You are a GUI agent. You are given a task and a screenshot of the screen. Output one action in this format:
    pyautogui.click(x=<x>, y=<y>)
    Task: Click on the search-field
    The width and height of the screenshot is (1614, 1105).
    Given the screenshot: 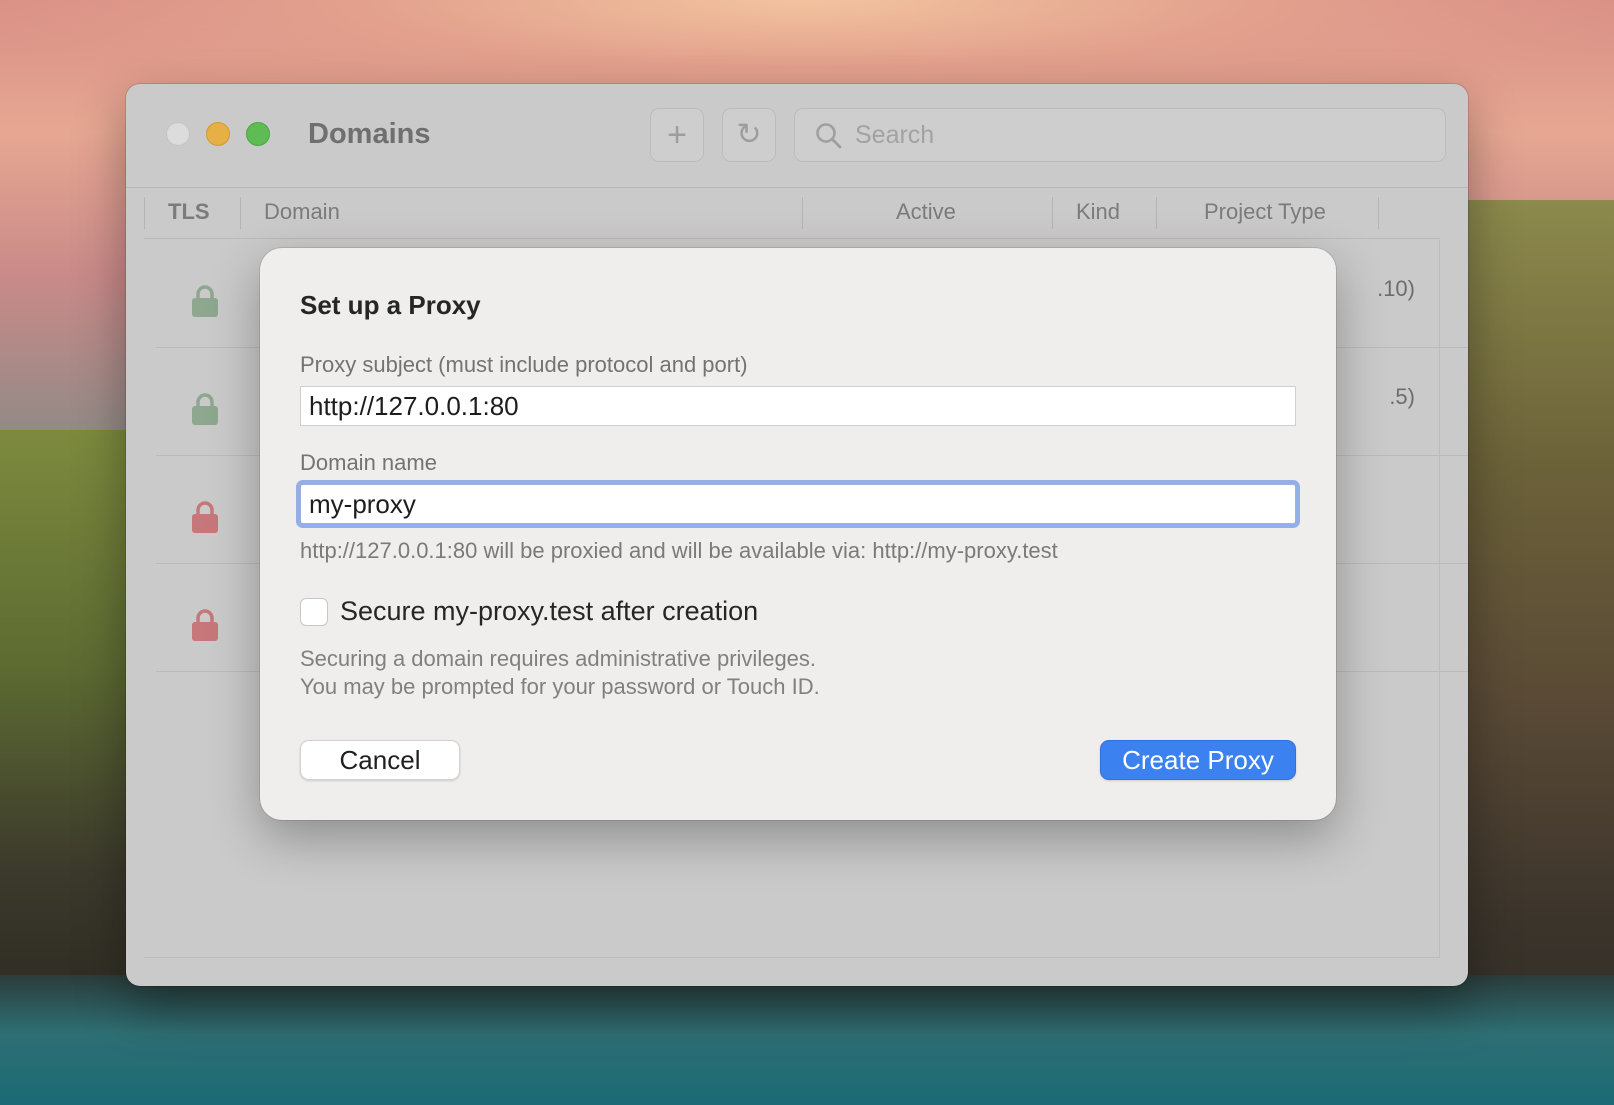 What is the action you would take?
    pyautogui.click(x=1120, y=135)
    